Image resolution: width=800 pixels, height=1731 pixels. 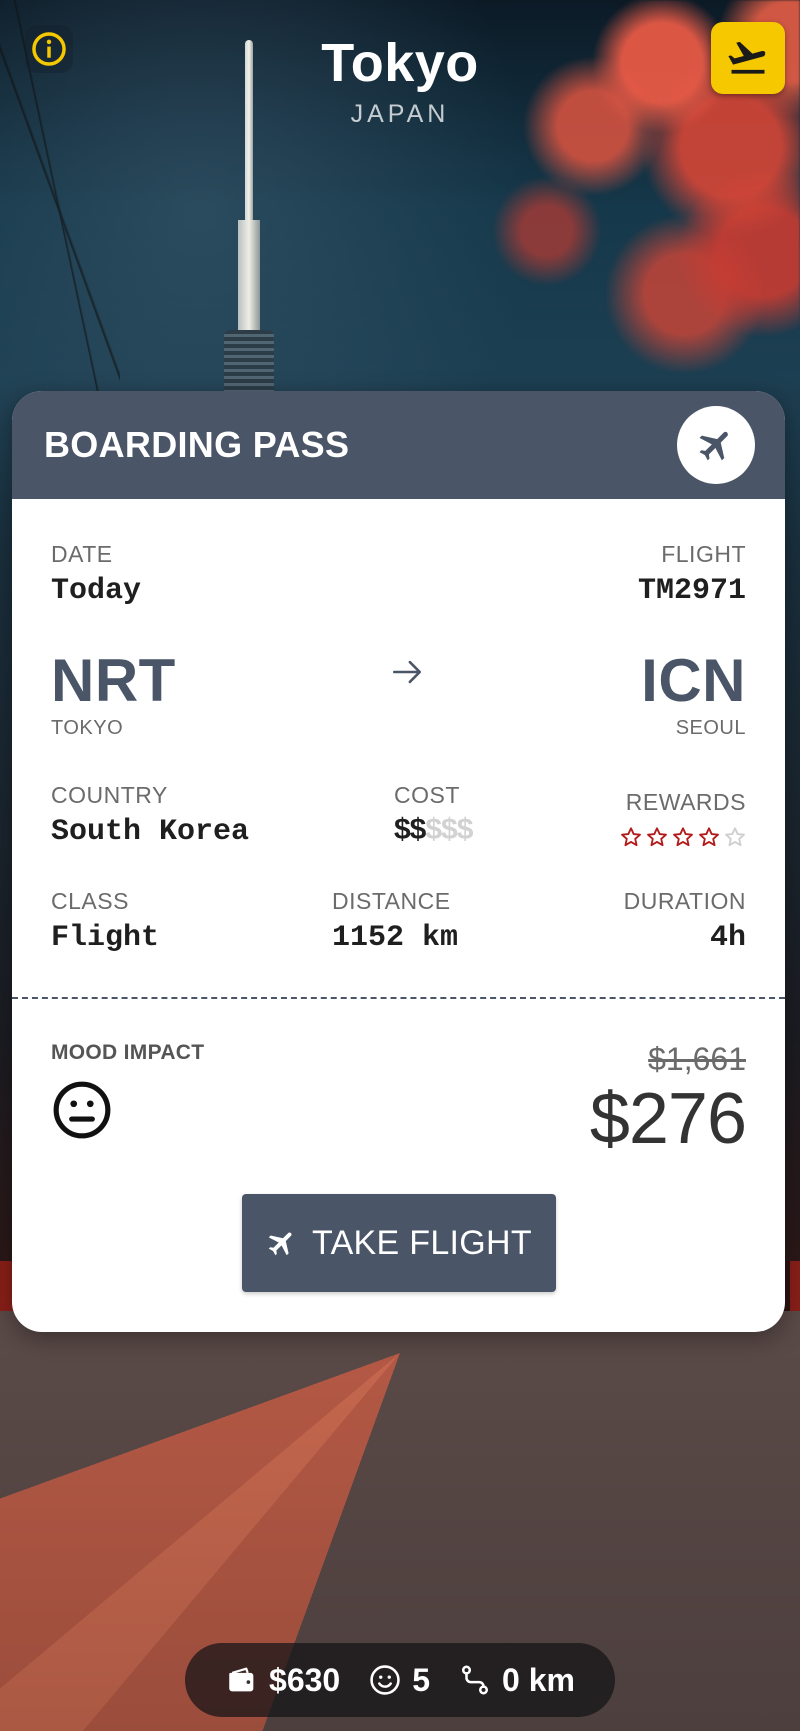 I want to click on tower-image, so click(x=249, y=220).